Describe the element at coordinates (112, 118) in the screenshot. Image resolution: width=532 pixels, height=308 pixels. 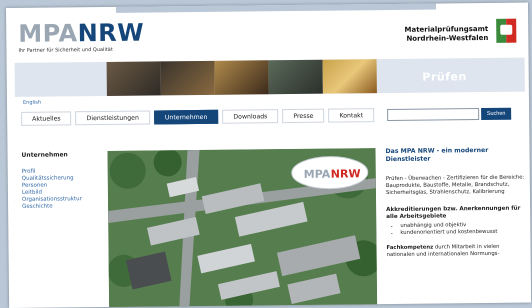
I see `tab-dienstleistungen: Dienstleistungen` at that location.